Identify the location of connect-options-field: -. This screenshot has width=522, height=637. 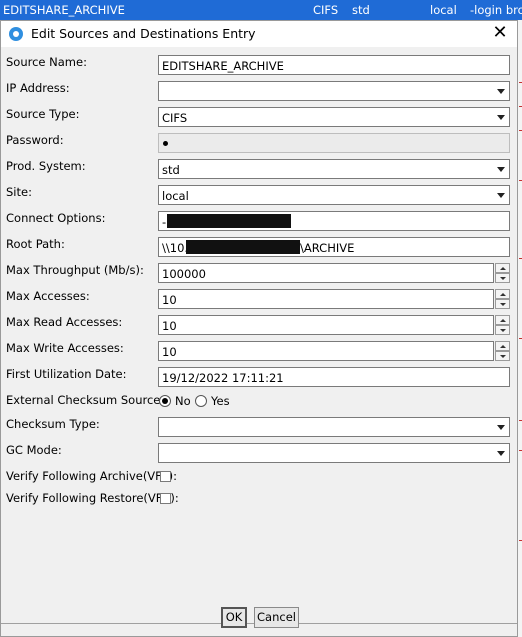
(334, 221).